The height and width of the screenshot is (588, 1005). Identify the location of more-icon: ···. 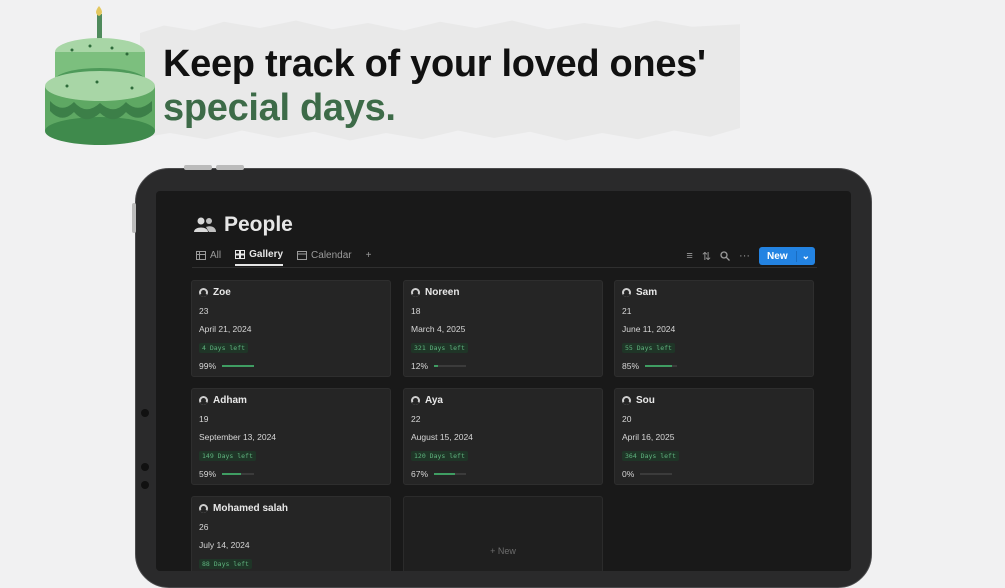
(744, 256).